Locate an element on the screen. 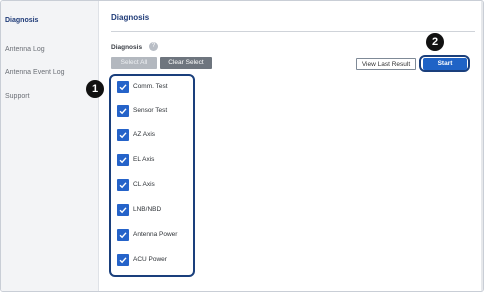  select-all-button: Select All is located at coordinates (134, 63).